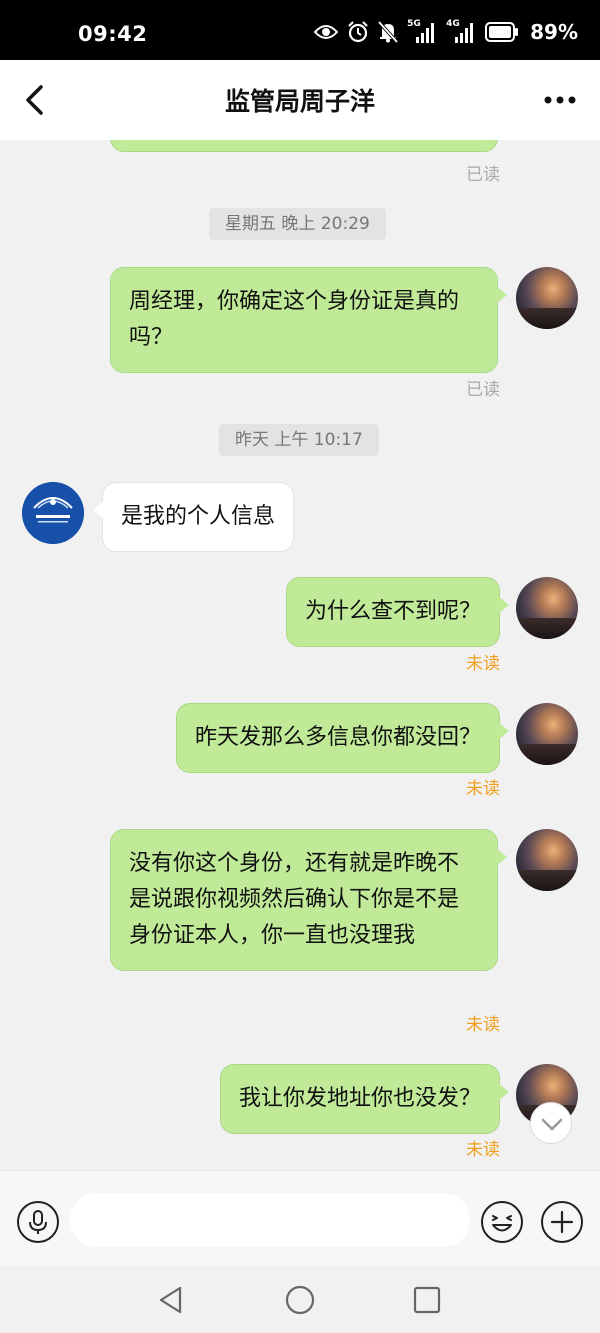 The image size is (600, 1333). I want to click on input-bar, so click(300, 1218).